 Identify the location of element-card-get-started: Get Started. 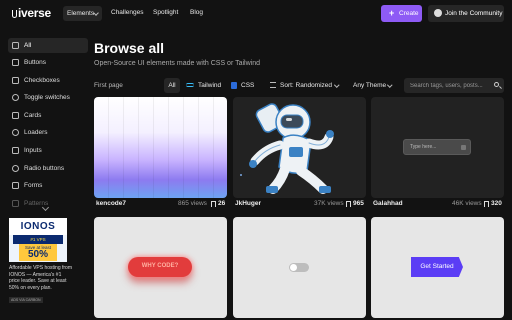
(437, 267).